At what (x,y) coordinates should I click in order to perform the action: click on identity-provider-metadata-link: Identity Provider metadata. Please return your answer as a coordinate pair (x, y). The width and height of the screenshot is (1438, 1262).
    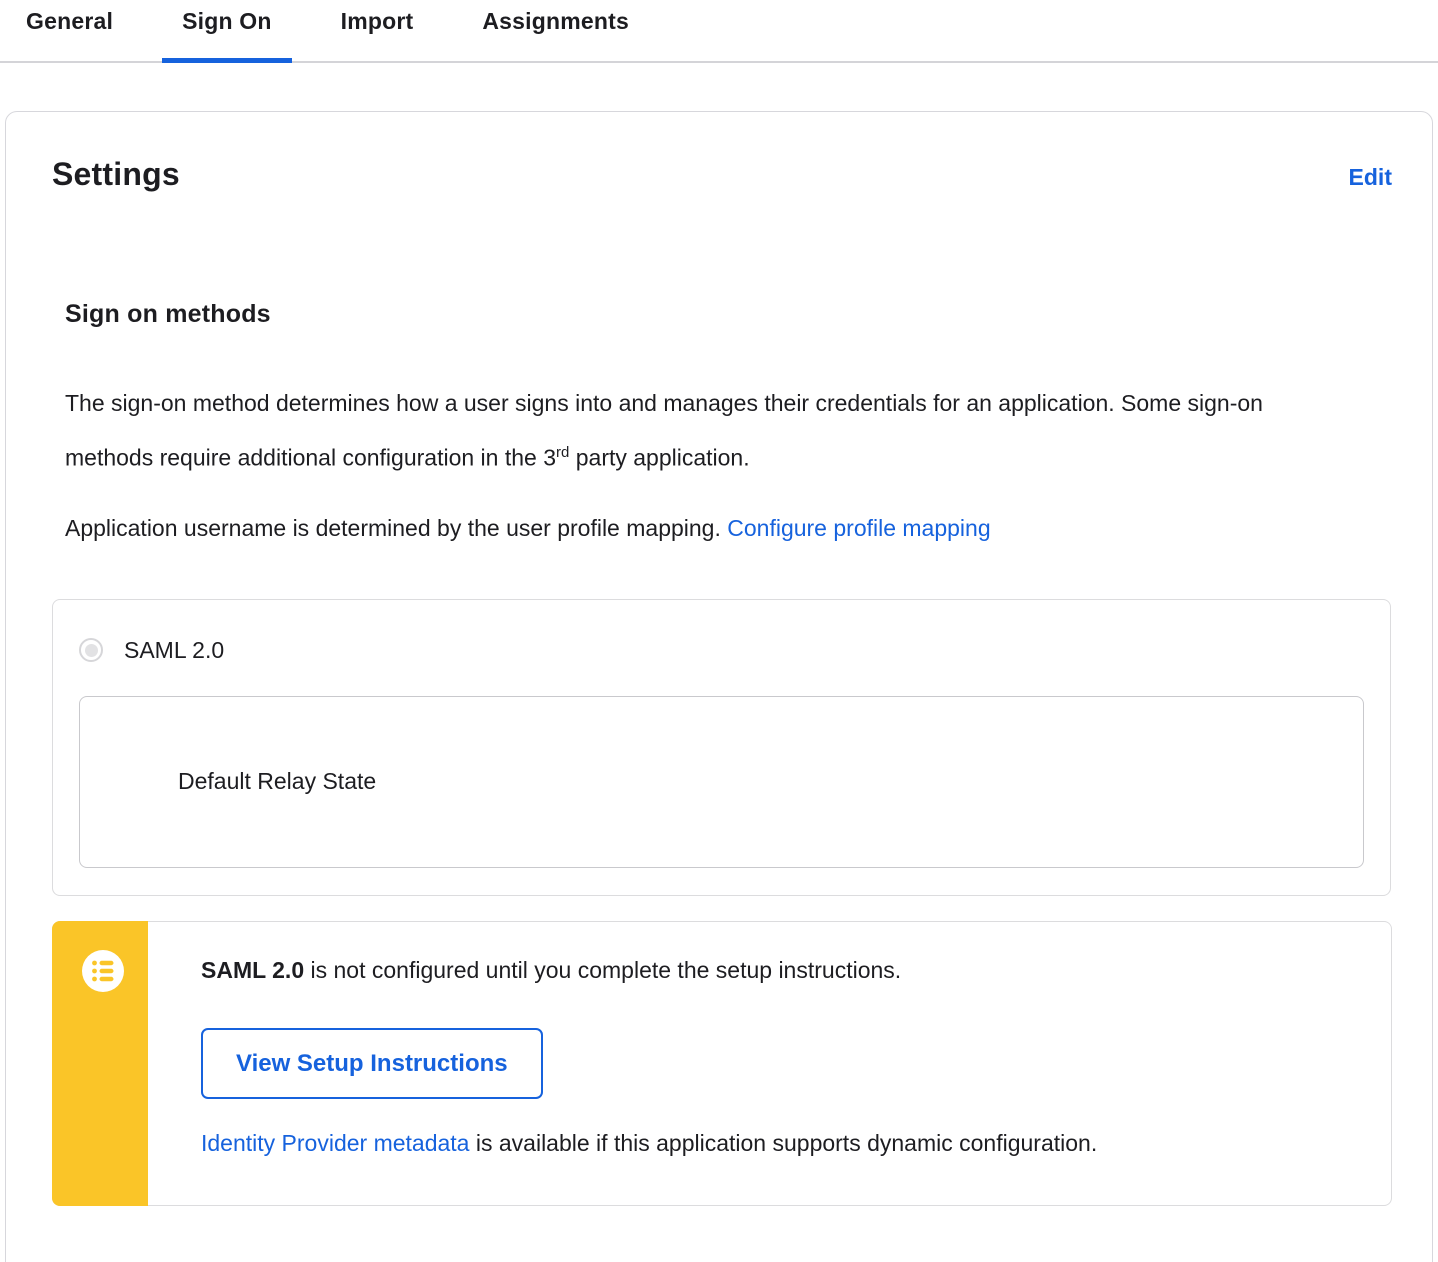
    Looking at the image, I should click on (335, 1143).